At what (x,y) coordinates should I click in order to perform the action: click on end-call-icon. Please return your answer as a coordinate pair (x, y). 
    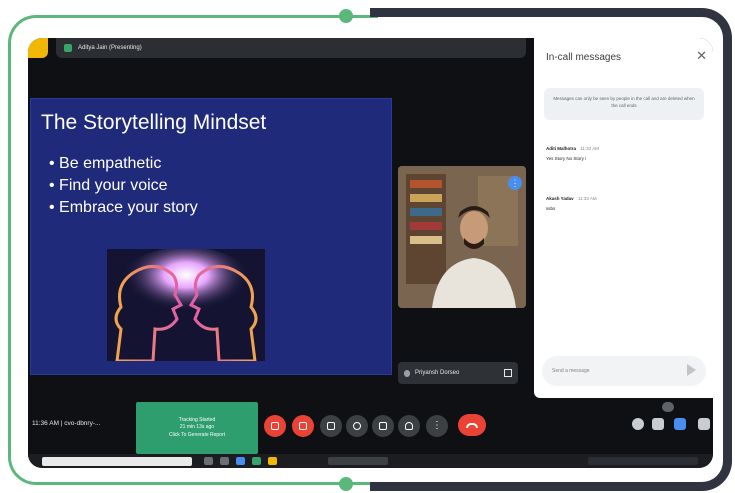
    Looking at the image, I should click on (472, 425).